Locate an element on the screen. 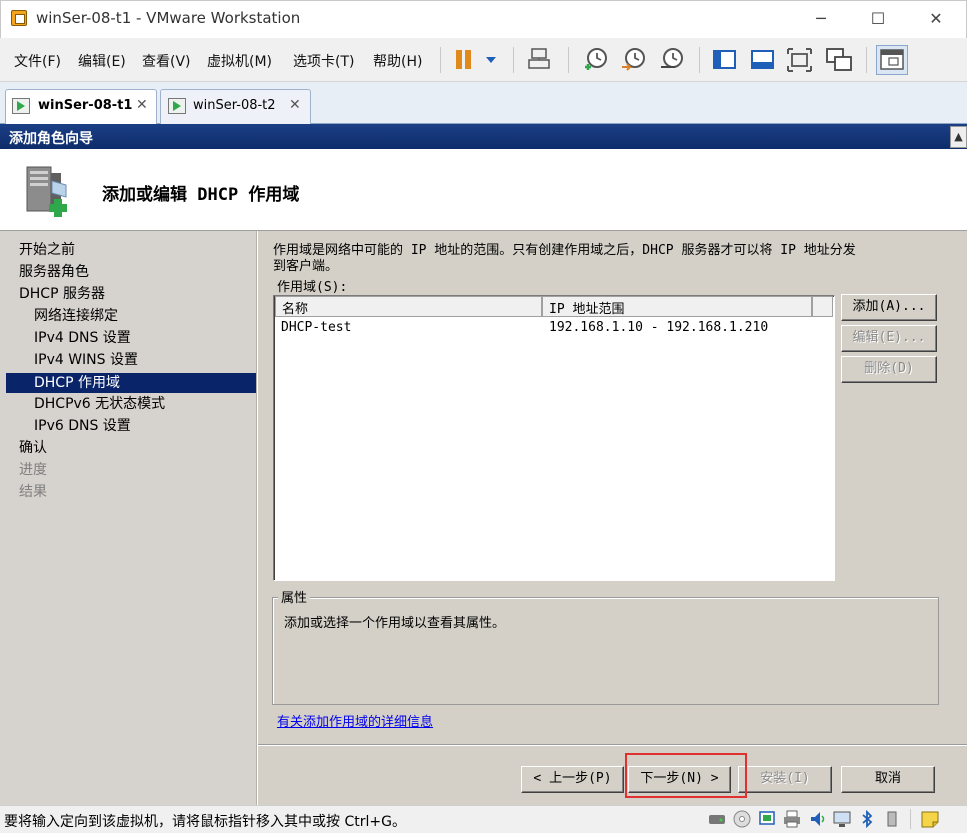 Image resolution: width=967 pixels, height=833 pixels. install-button: 安装(I) is located at coordinates (785, 779).